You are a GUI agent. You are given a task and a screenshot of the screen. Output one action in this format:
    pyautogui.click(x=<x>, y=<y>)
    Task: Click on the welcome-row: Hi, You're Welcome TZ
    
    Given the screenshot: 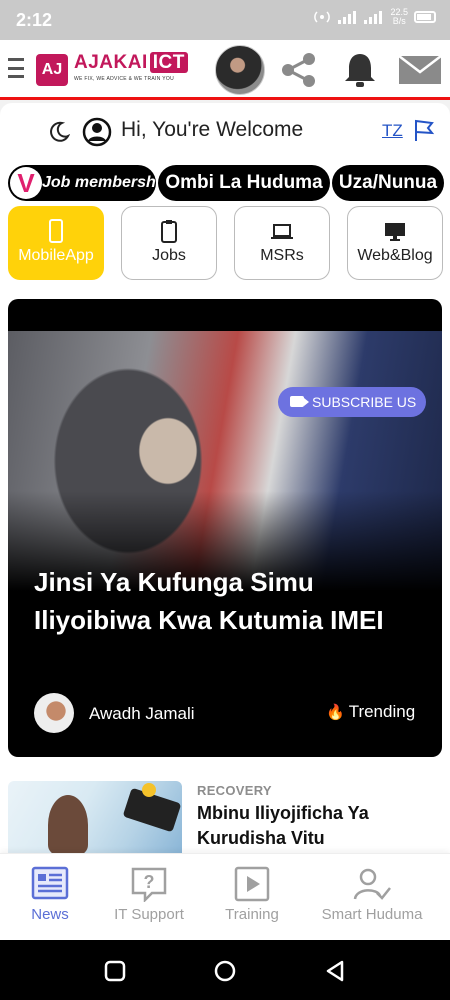 What is the action you would take?
    pyautogui.click(x=225, y=133)
    